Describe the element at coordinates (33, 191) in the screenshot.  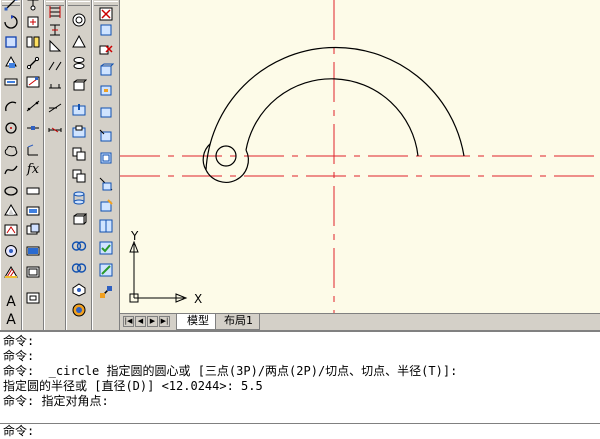
I see `stretch-icon` at that location.